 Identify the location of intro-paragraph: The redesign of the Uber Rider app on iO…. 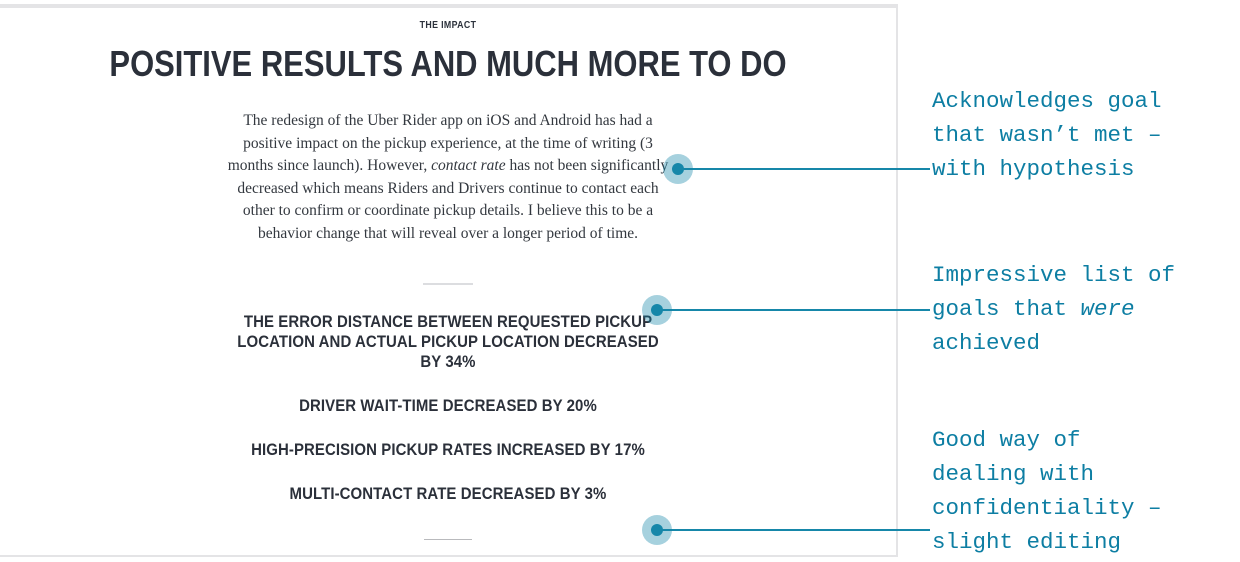
(448, 178).